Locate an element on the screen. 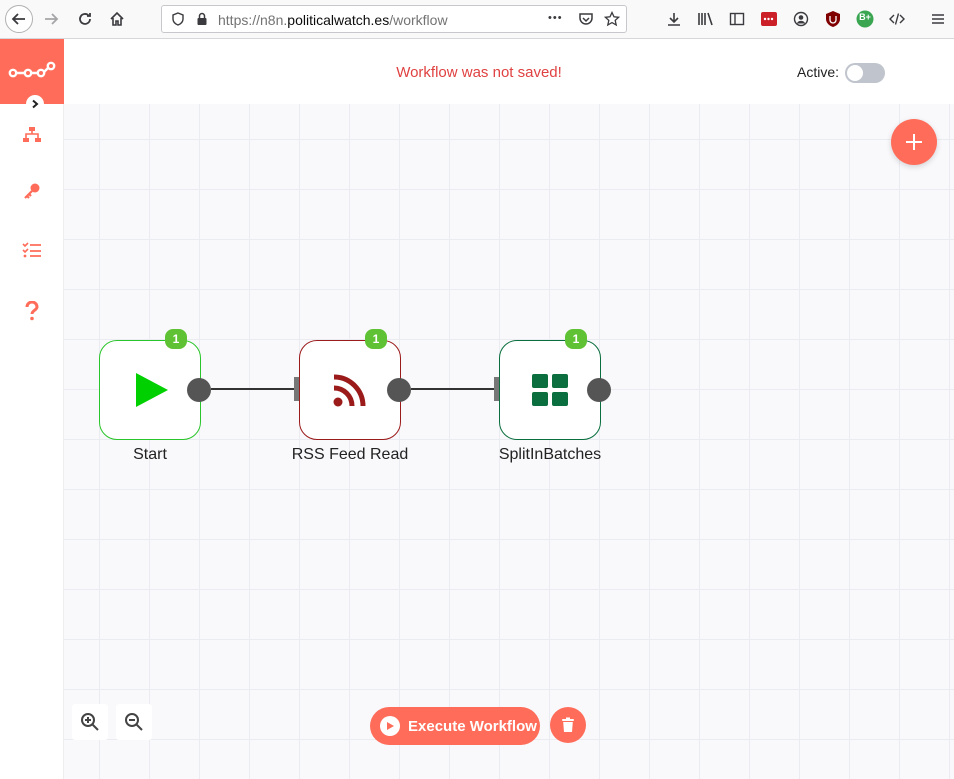 The width and height of the screenshot is (954, 779). zoom-out-button is located at coordinates (134, 722).